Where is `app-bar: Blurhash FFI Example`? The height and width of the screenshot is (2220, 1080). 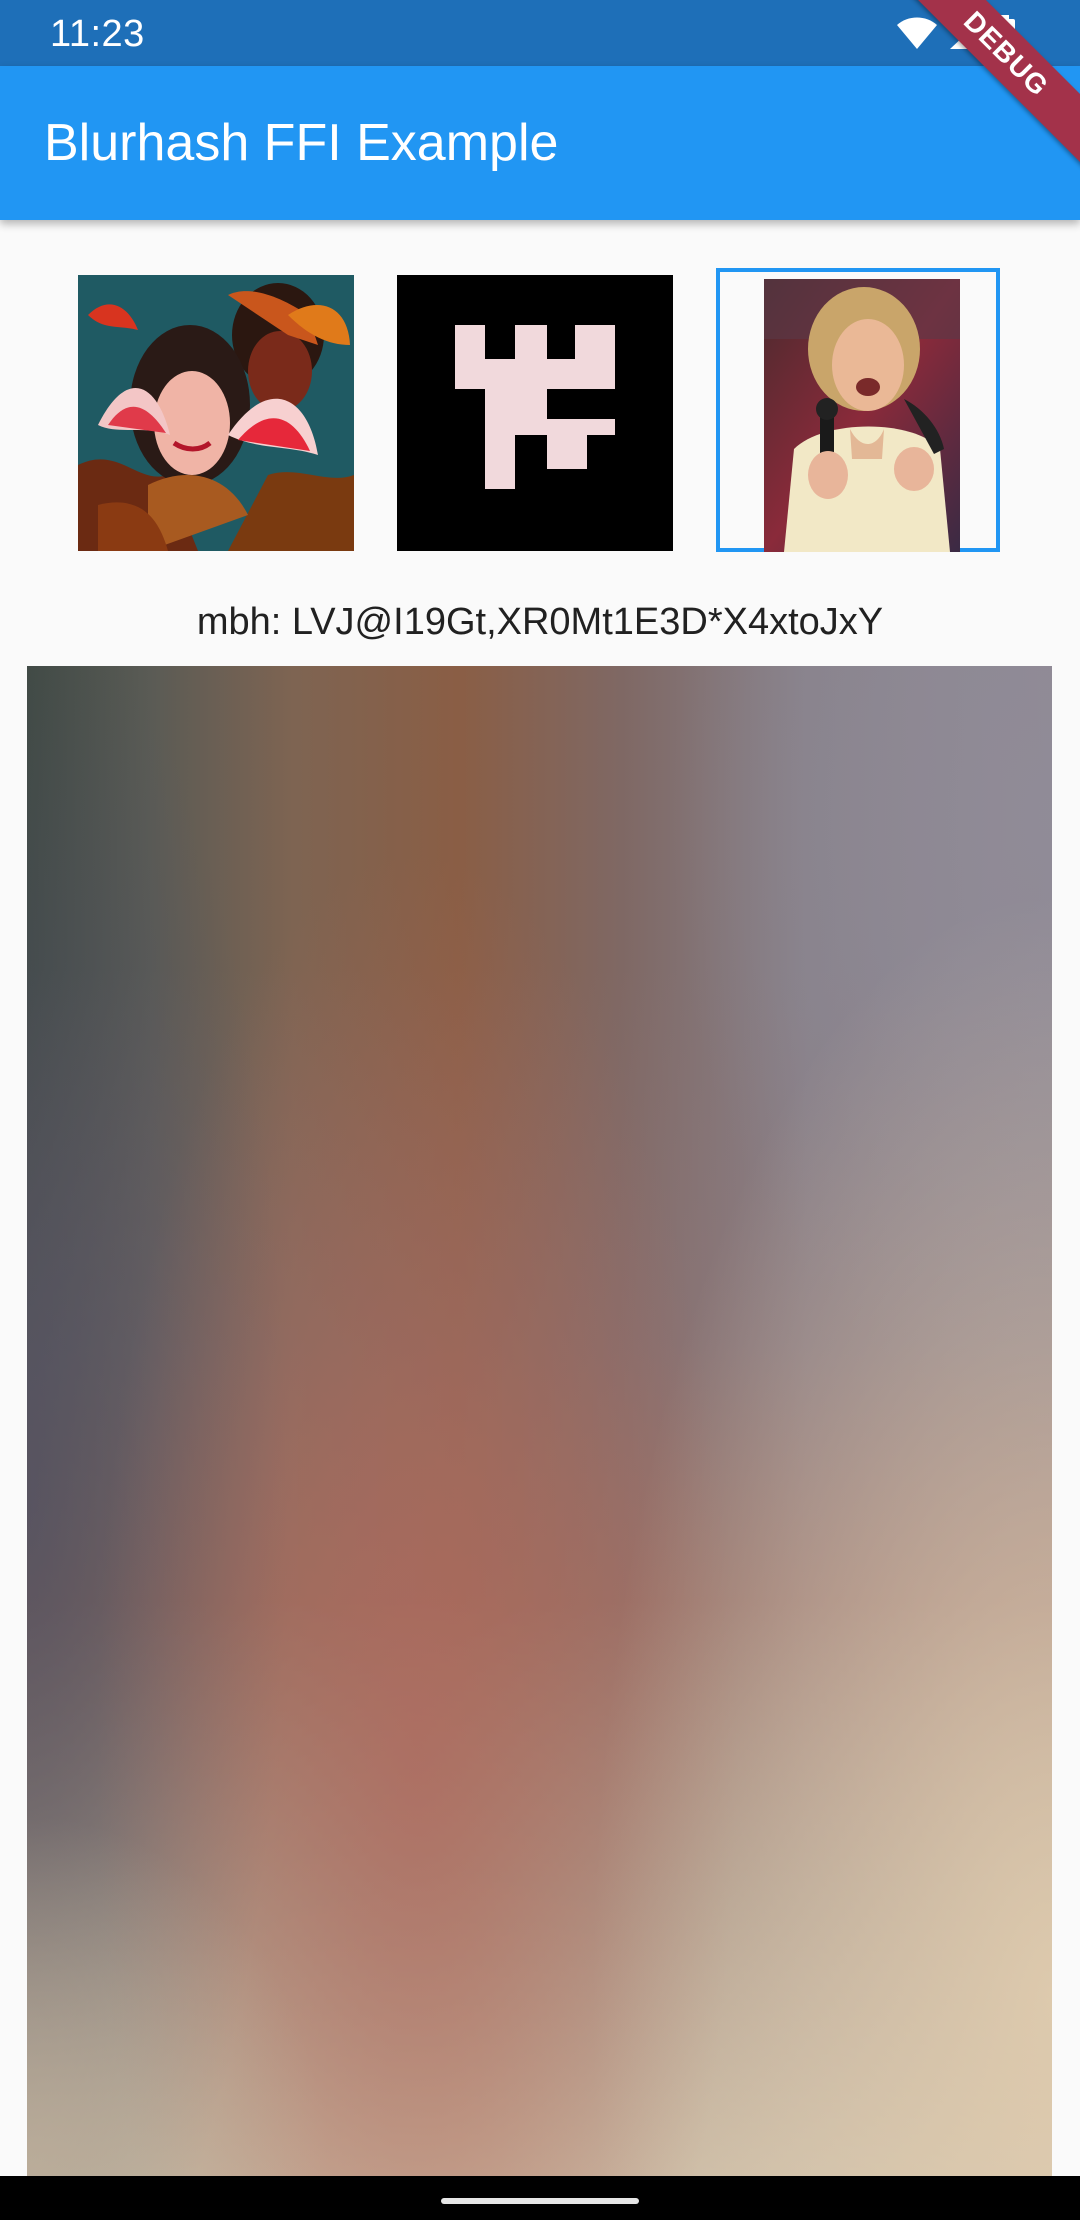 app-bar: Blurhash FFI Example is located at coordinates (540, 143).